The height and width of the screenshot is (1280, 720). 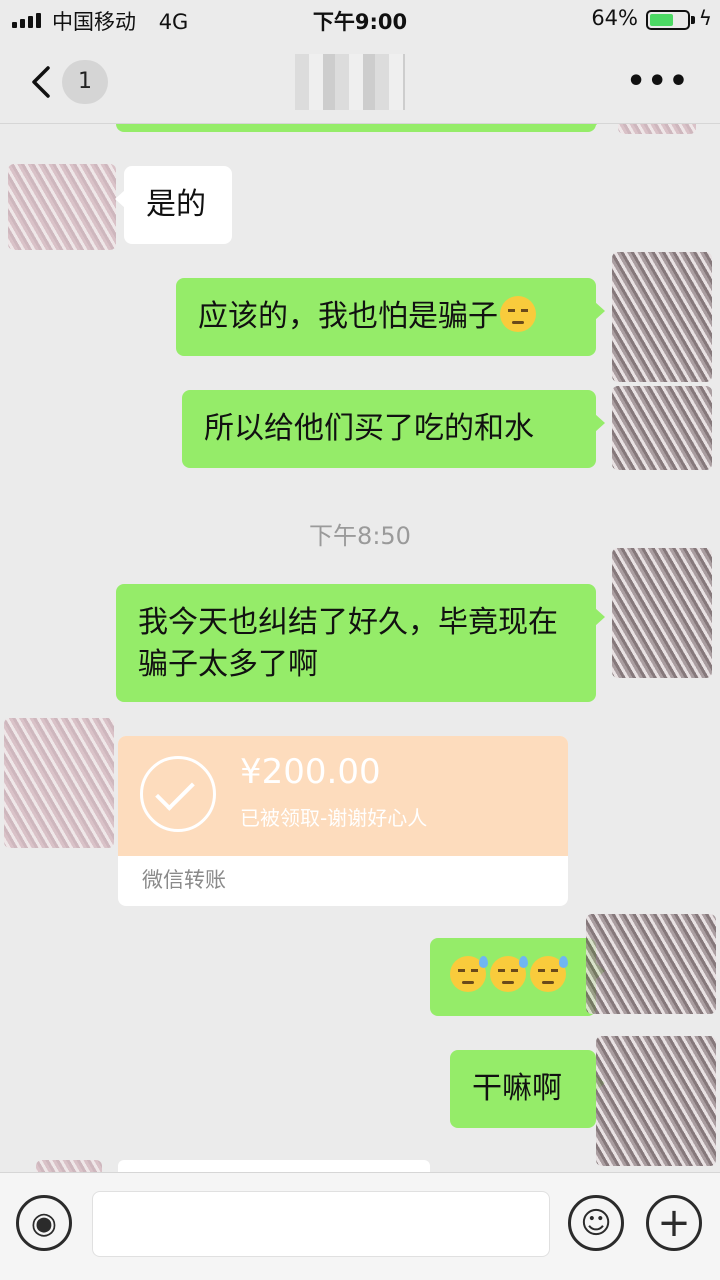 I want to click on emoji-button: ☺, so click(x=596, y=1223).